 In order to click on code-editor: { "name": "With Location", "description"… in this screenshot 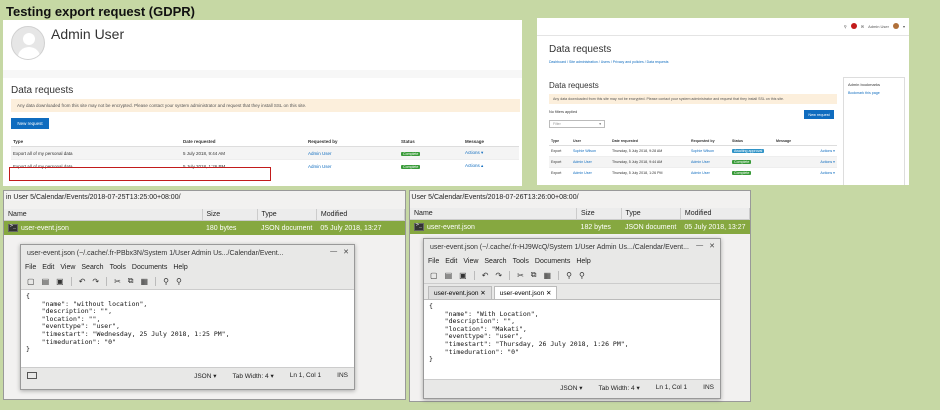, I will do `click(572, 339)`.